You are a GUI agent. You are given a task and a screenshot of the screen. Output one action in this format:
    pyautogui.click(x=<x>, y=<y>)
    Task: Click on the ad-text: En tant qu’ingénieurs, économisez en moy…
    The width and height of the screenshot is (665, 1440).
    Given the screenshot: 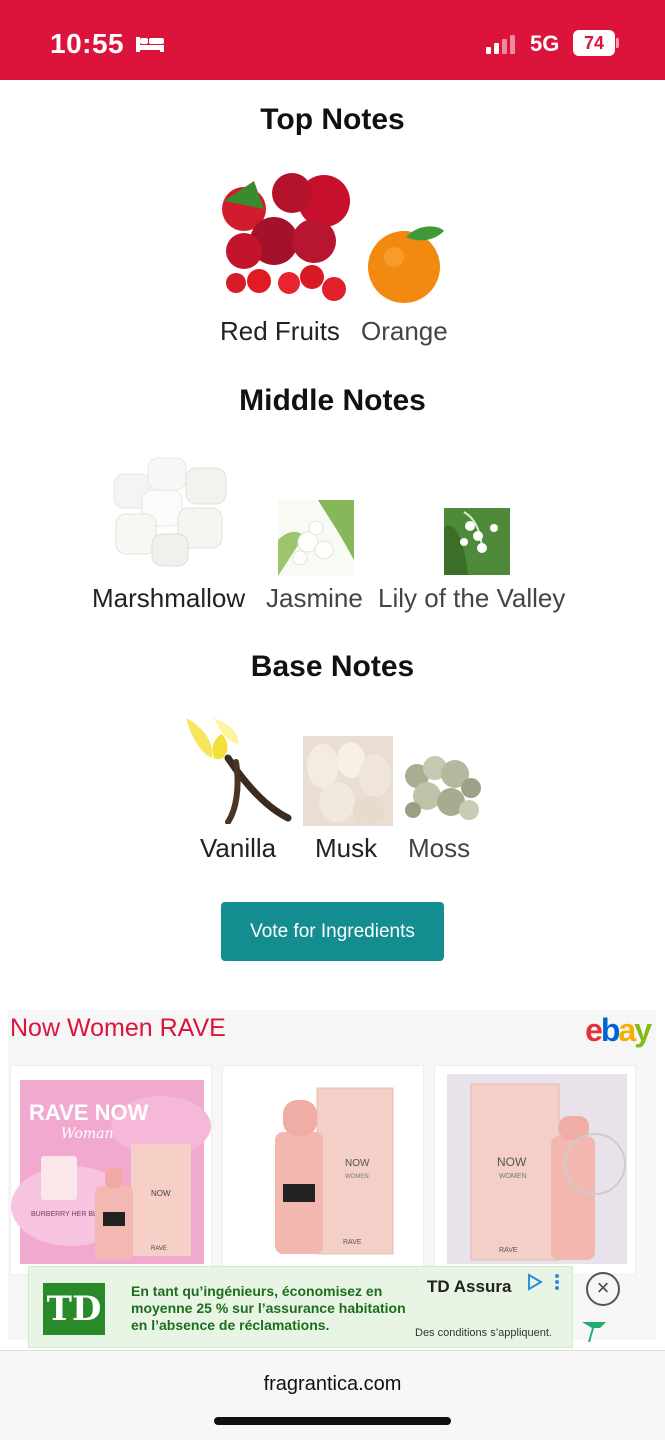 What is the action you would take?
    pyautogui.click(x=268, y=1308)
    